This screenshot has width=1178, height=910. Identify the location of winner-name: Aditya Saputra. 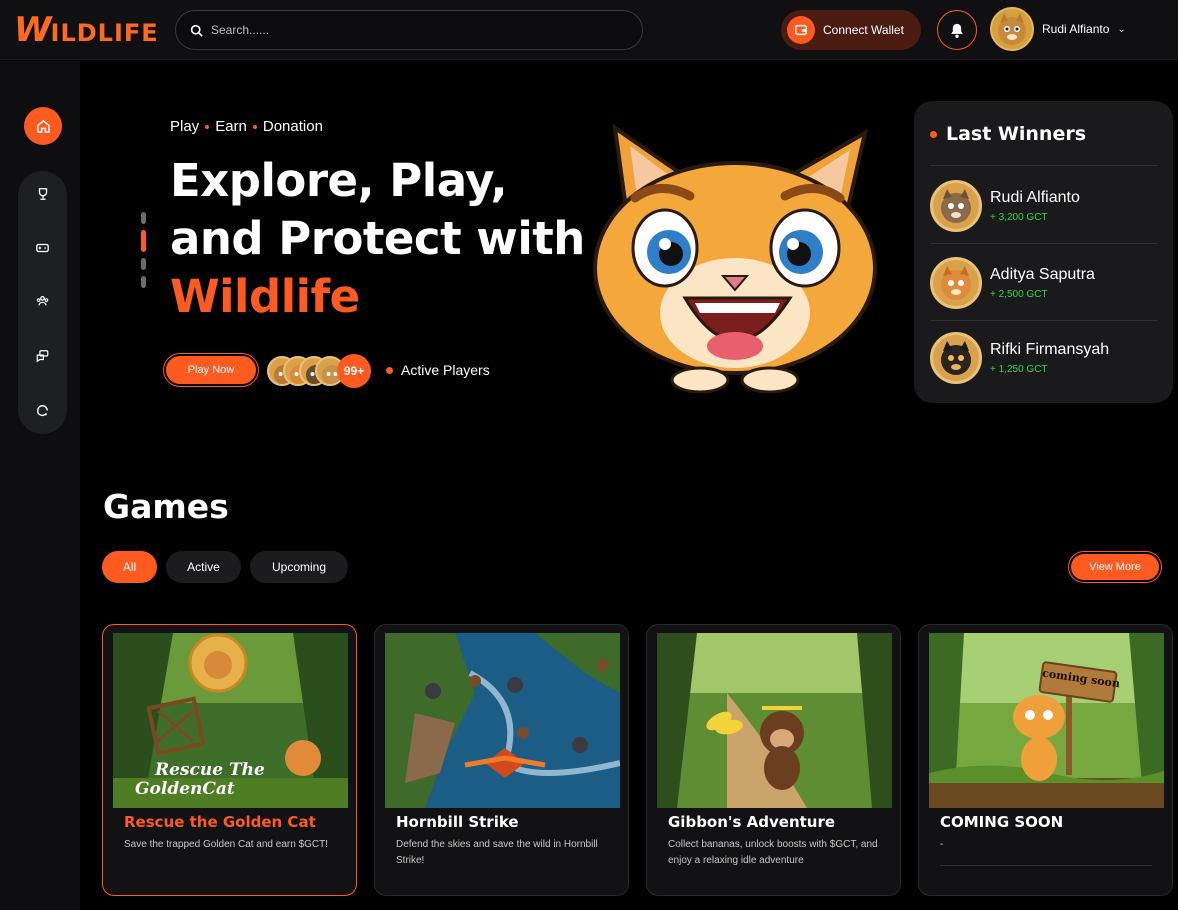
(1042, 274).